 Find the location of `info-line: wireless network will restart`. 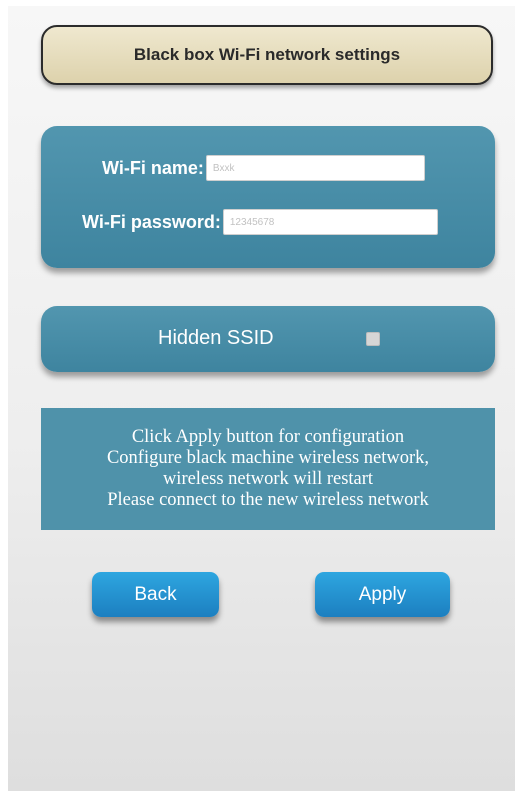

info-line: wireless network will restart is located at coordinates (268, 479).